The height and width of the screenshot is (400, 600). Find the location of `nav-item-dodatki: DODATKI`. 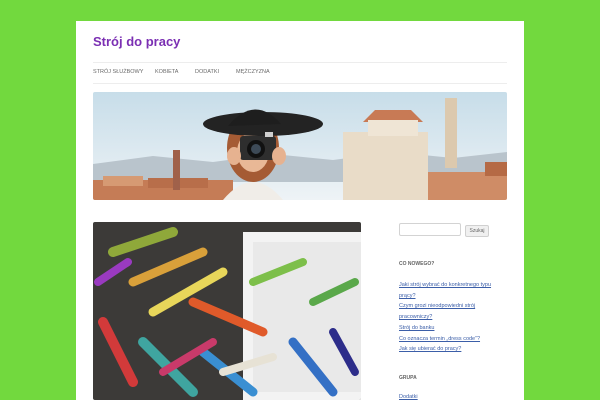

nav-item-dodatki: DODATKI is located at coordinates (207, 72).